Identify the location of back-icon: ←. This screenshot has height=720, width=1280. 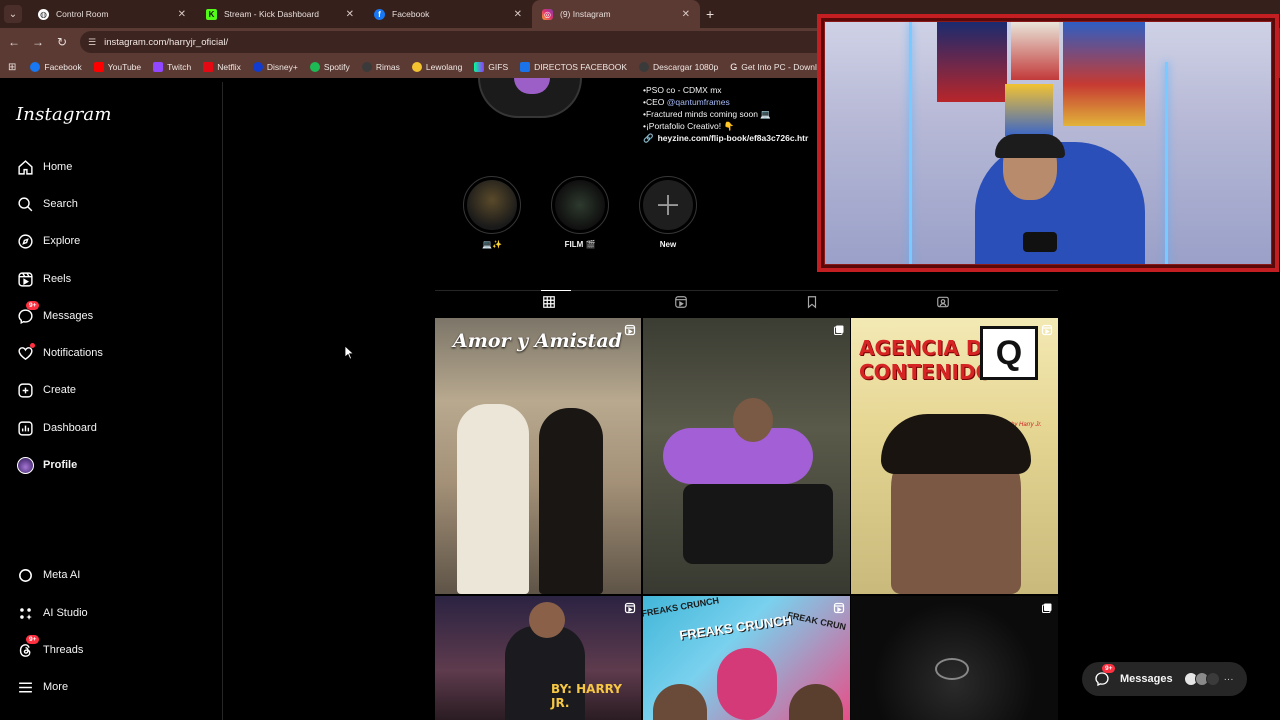
(14, 42).